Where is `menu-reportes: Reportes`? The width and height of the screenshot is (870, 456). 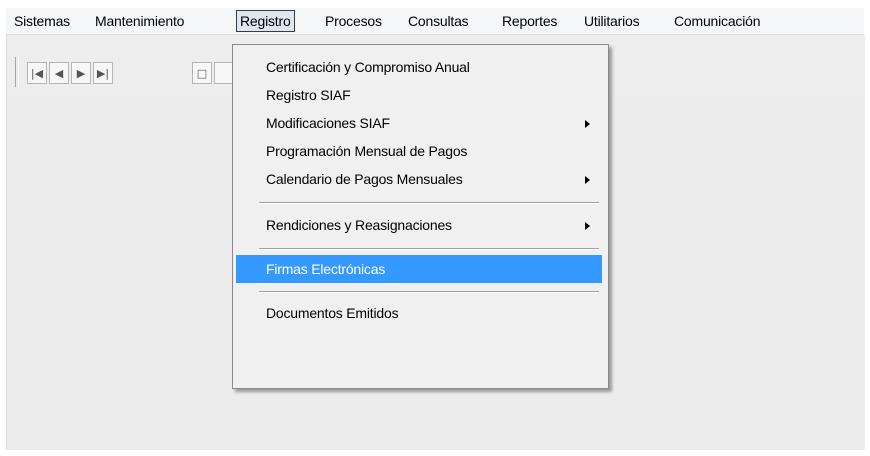
menu-reportes: Reportes is located at coordinates (529, 21).